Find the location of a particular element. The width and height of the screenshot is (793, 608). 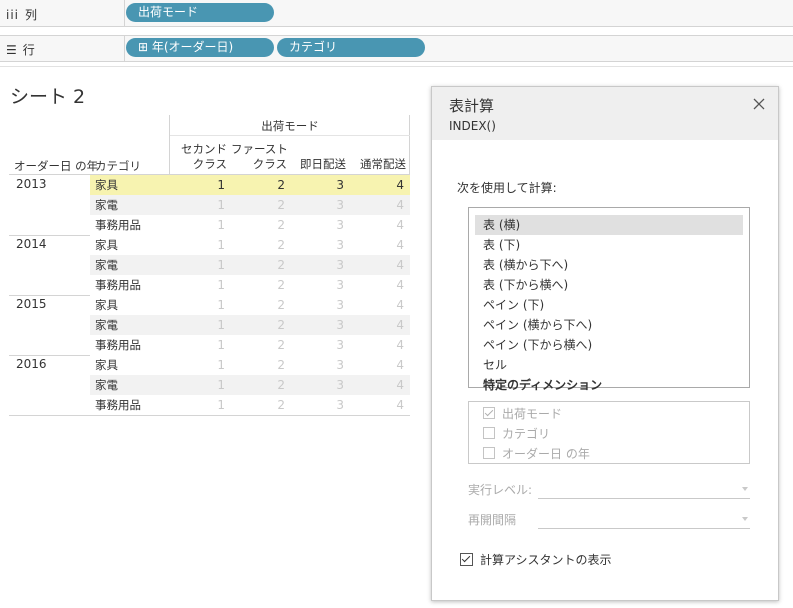

restart-every-label: 再開間隔 is located at coordinates (492, 520).